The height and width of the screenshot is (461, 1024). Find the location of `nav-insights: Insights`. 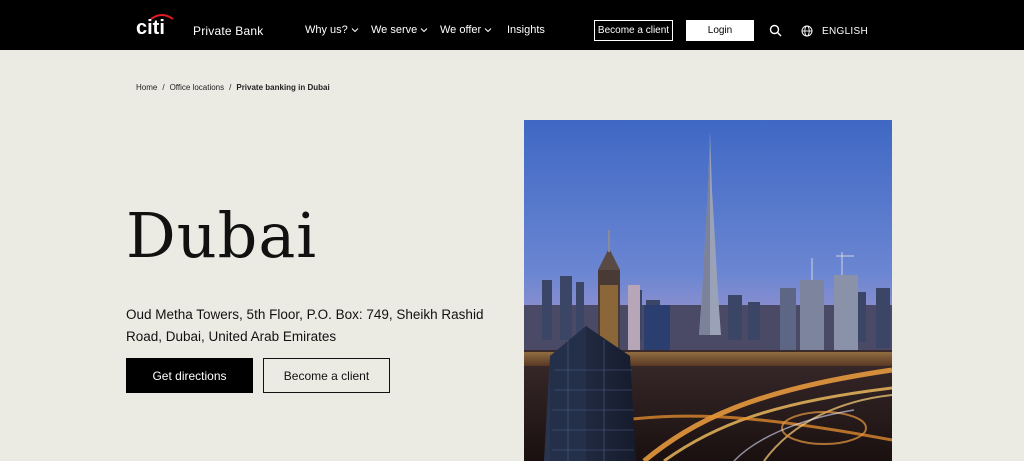

nav-insights: Insights is located at coordinates (526, 30).